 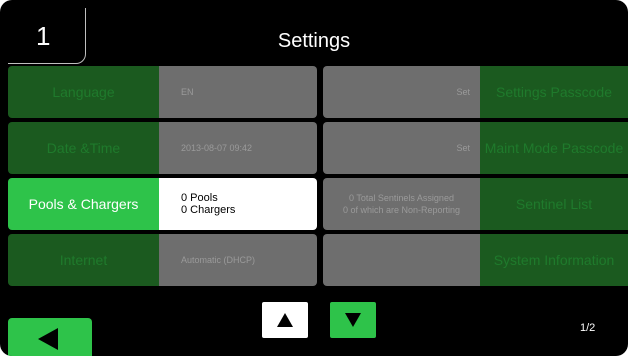 What do you see at coordinates (554, 148) in the screenshot?
I see `maint-mode-passcode-button: Maint Mode Passcode` at bounding box center [554, 148].